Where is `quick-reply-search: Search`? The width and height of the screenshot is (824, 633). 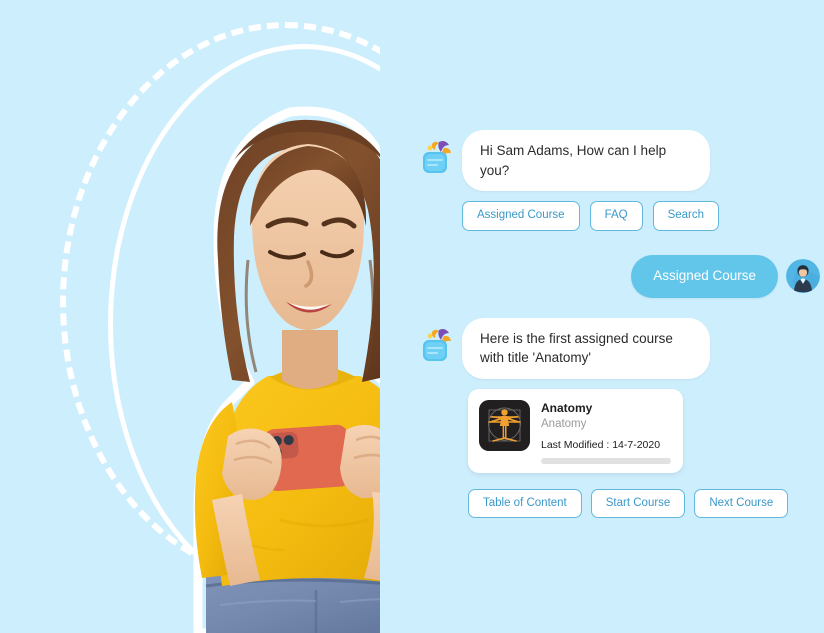
quick-reply-search: Search is located at coordinates (686, 216).